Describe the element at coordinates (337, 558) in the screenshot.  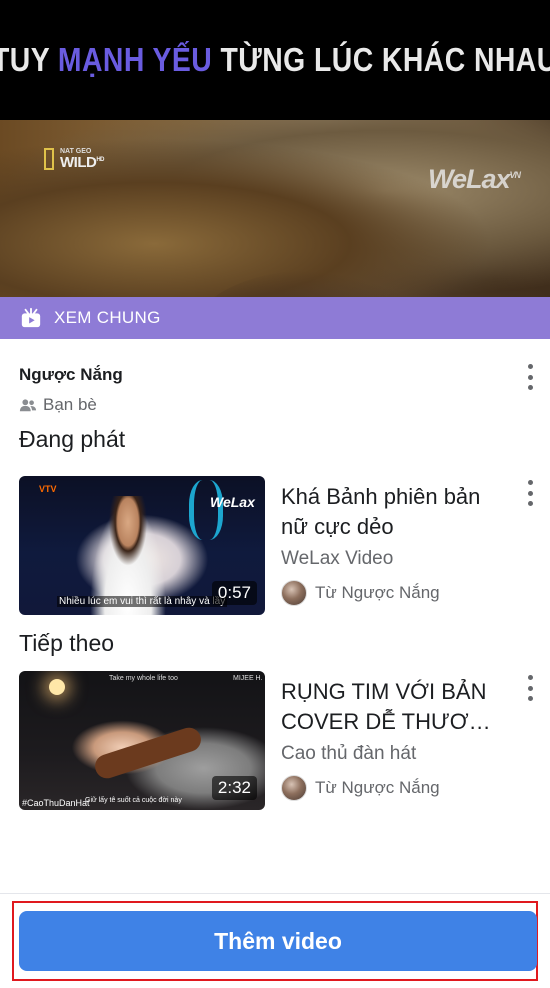
I see `video-channel: WeLax Video` at that location.